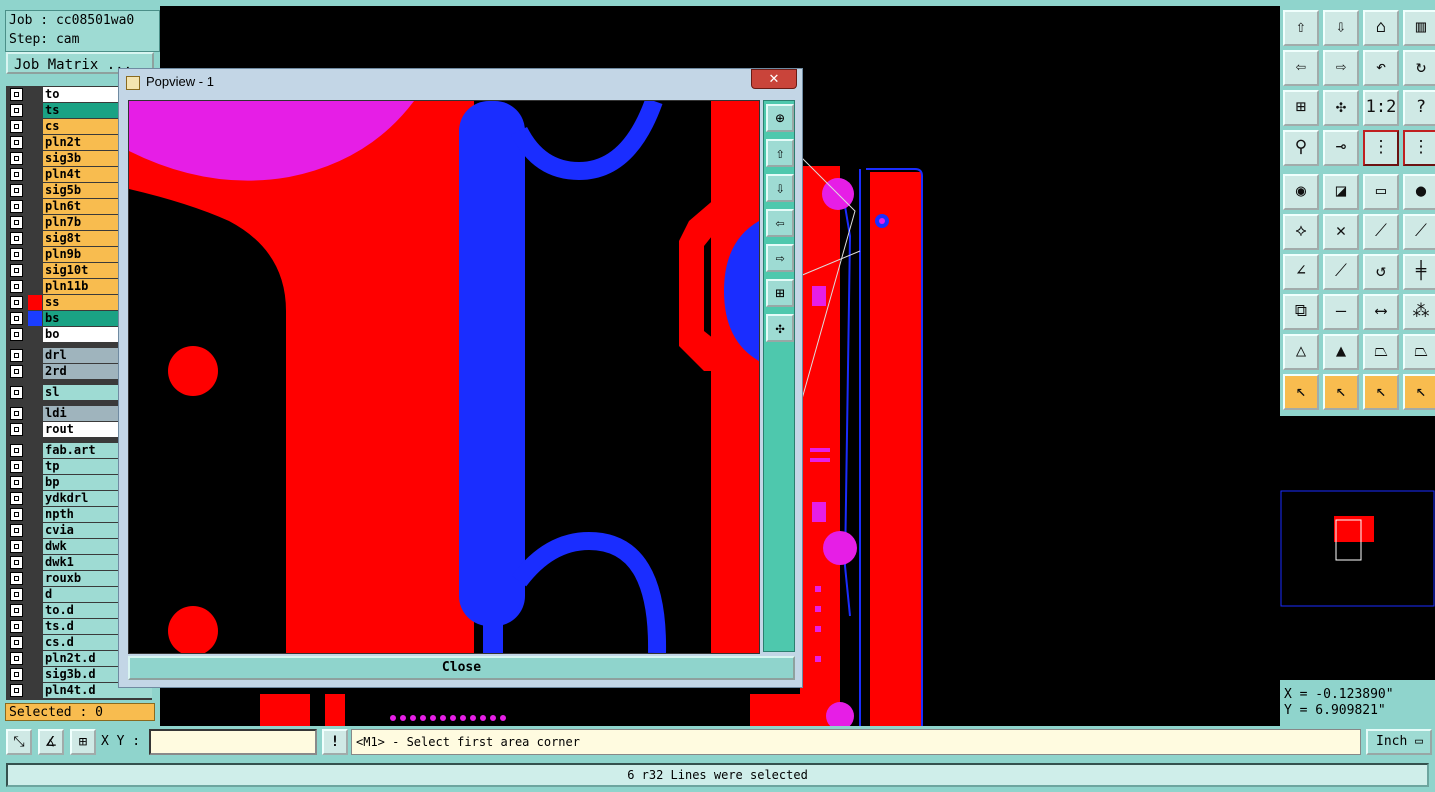 The height and width of the screenshot is (792, 1435). Describe the element at coordinates (1419, 352) in the screenshot. I see `trapezoid-alt-icon: ⏢` at that location.